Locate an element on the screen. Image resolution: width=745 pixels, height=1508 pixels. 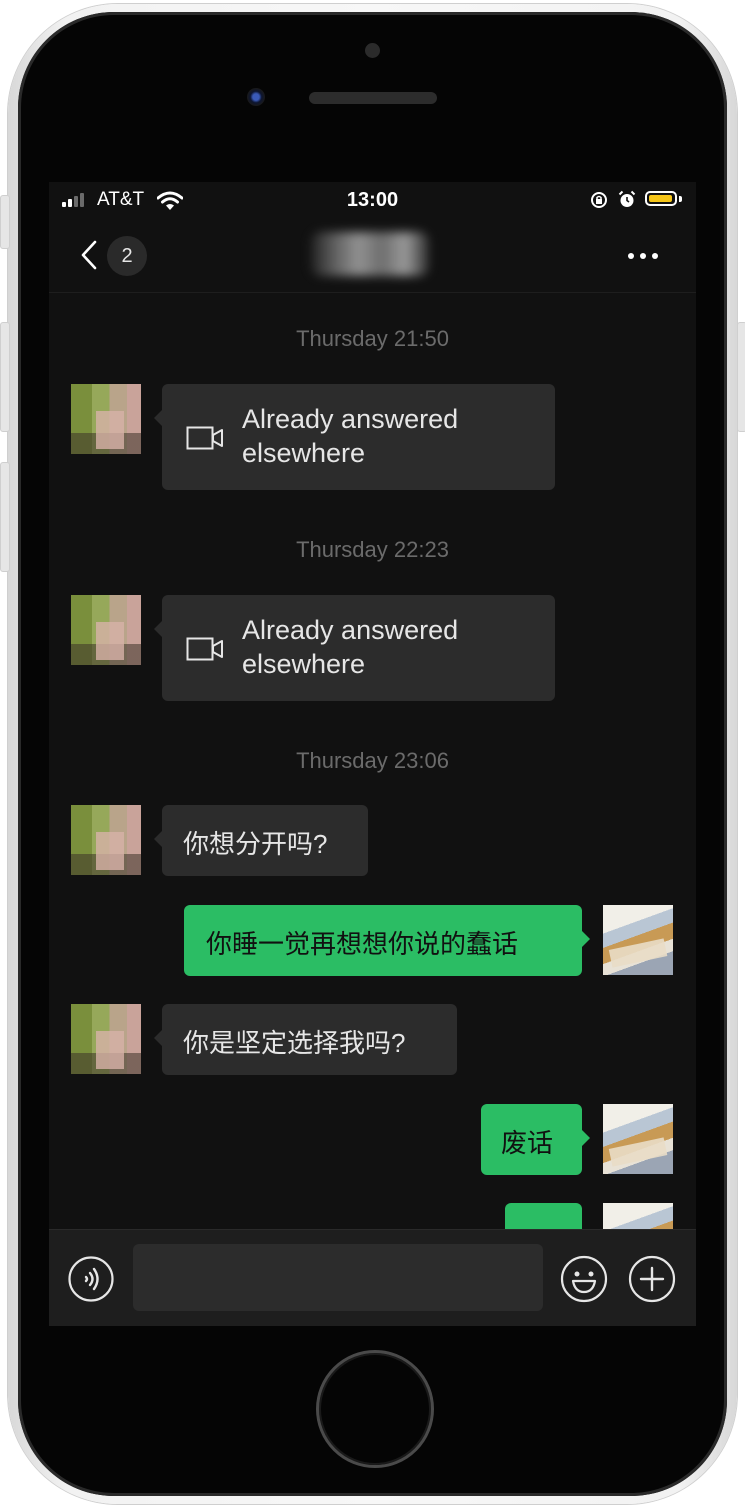
chevron-left-icon is located at coordinates (89, 255).